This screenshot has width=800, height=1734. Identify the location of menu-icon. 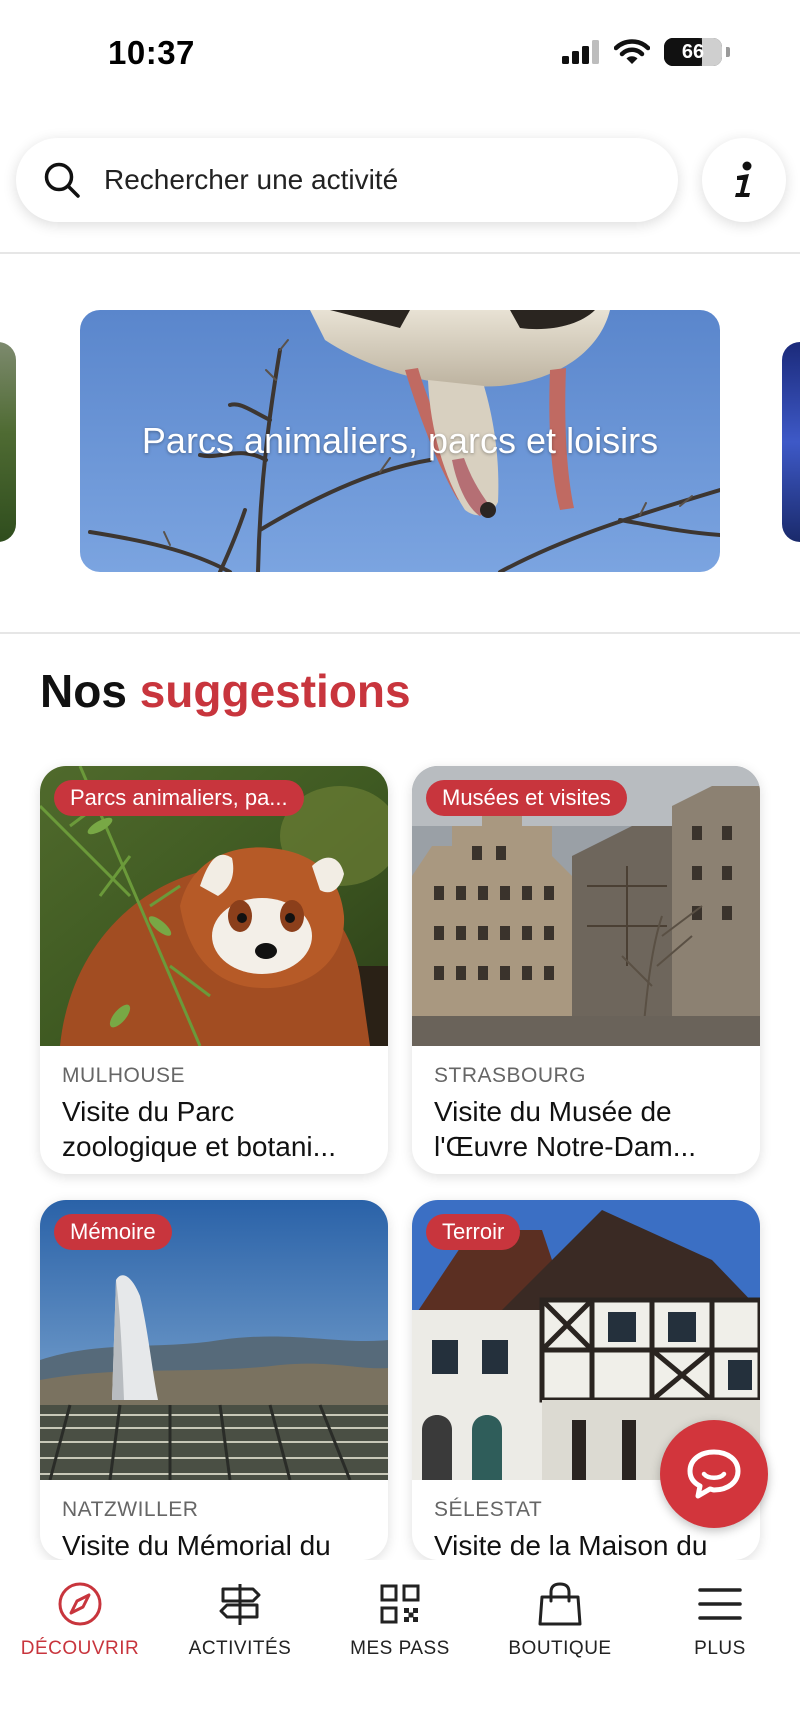
(720, 1604).